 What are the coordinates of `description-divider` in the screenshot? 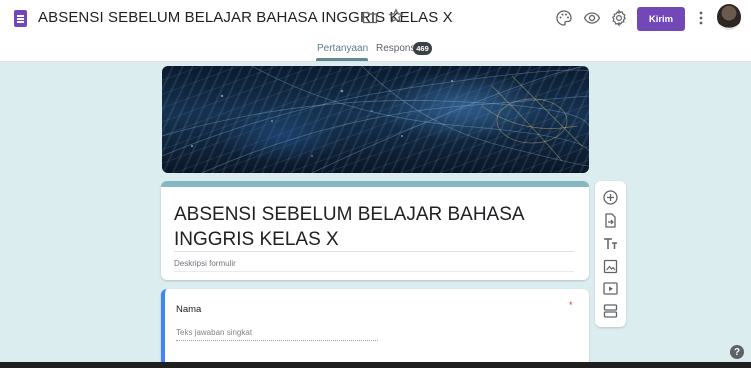 It's located at (374, 271).